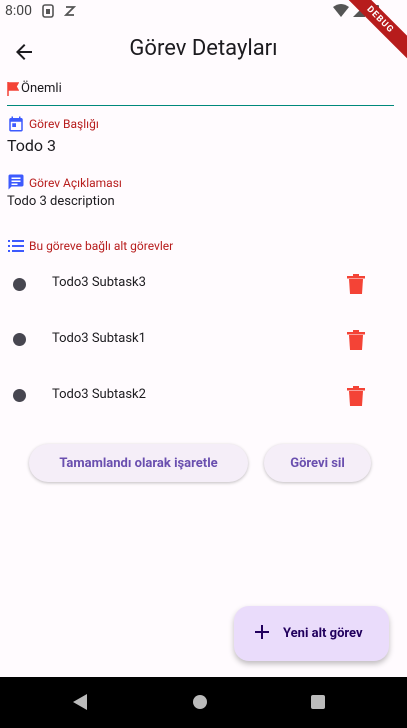 Image resolution: width=407 pixels, height=728 pixels. I want to click on new-subtask-button: Yeni alt görev, so click(311, 633).